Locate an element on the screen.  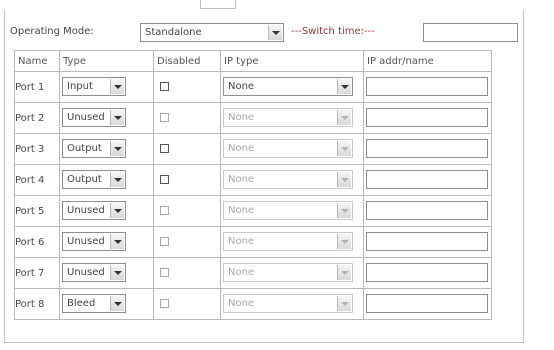
header-name: Name is located at coordinates (37, 61).